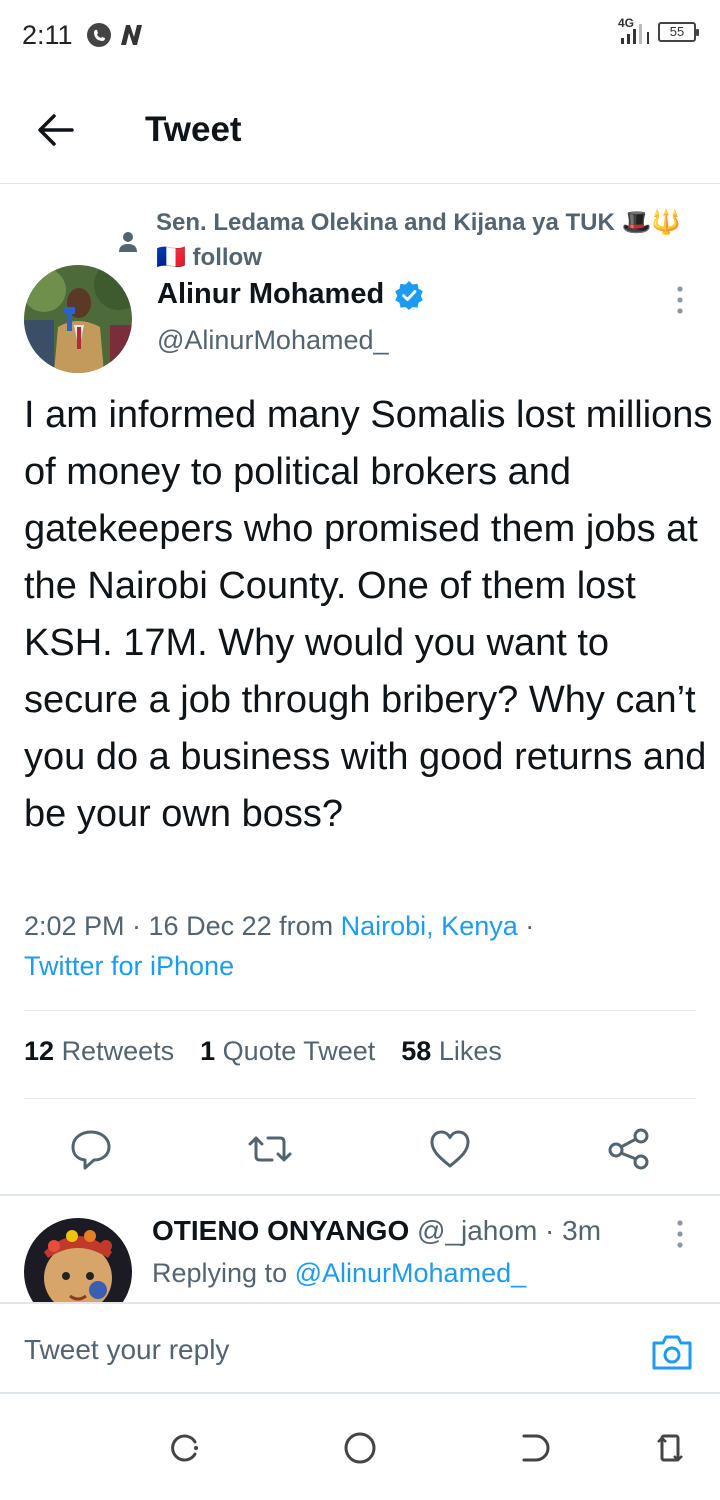  I want to click on rotate-button, so click(670, 1448).